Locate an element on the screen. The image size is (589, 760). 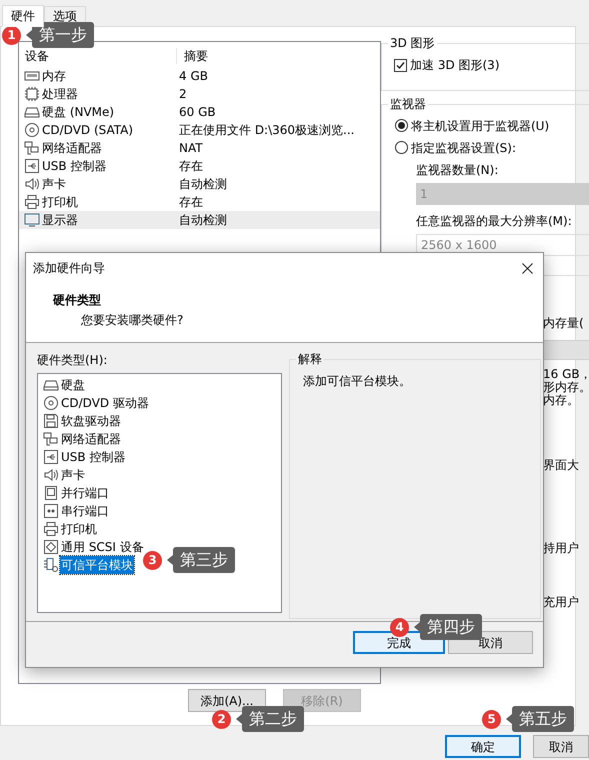
device-name: CD/DVD (SATA) is located at coordinates (88, 130).